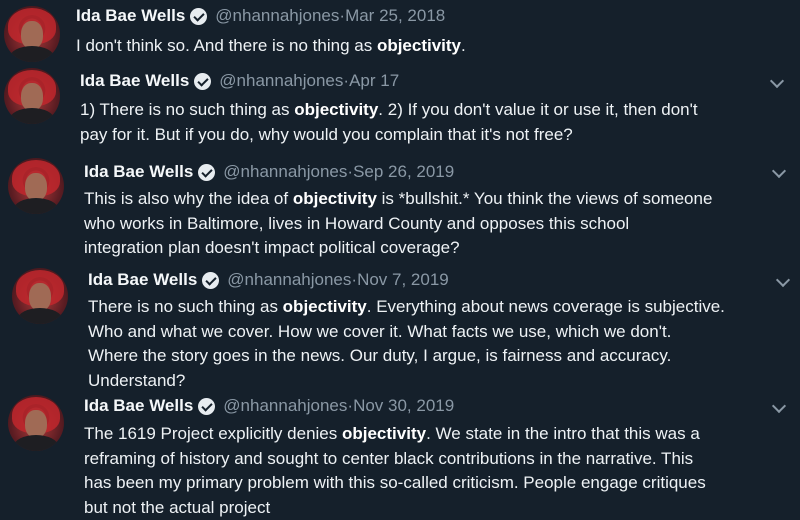  Describe the element at coordinates (188, 198) in the screenshot. I see `text-segment: This is also why the idea of` at that location.